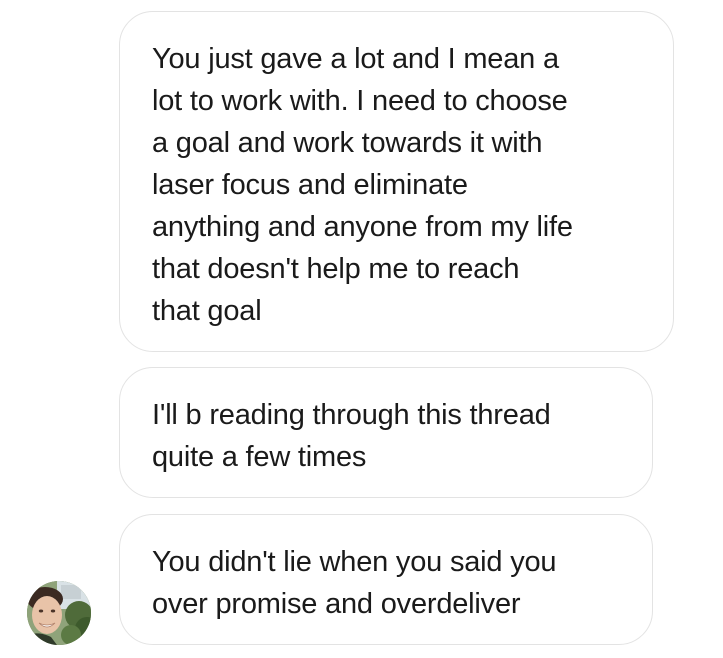  I want to click on sender-avatar, so click(59, 613).